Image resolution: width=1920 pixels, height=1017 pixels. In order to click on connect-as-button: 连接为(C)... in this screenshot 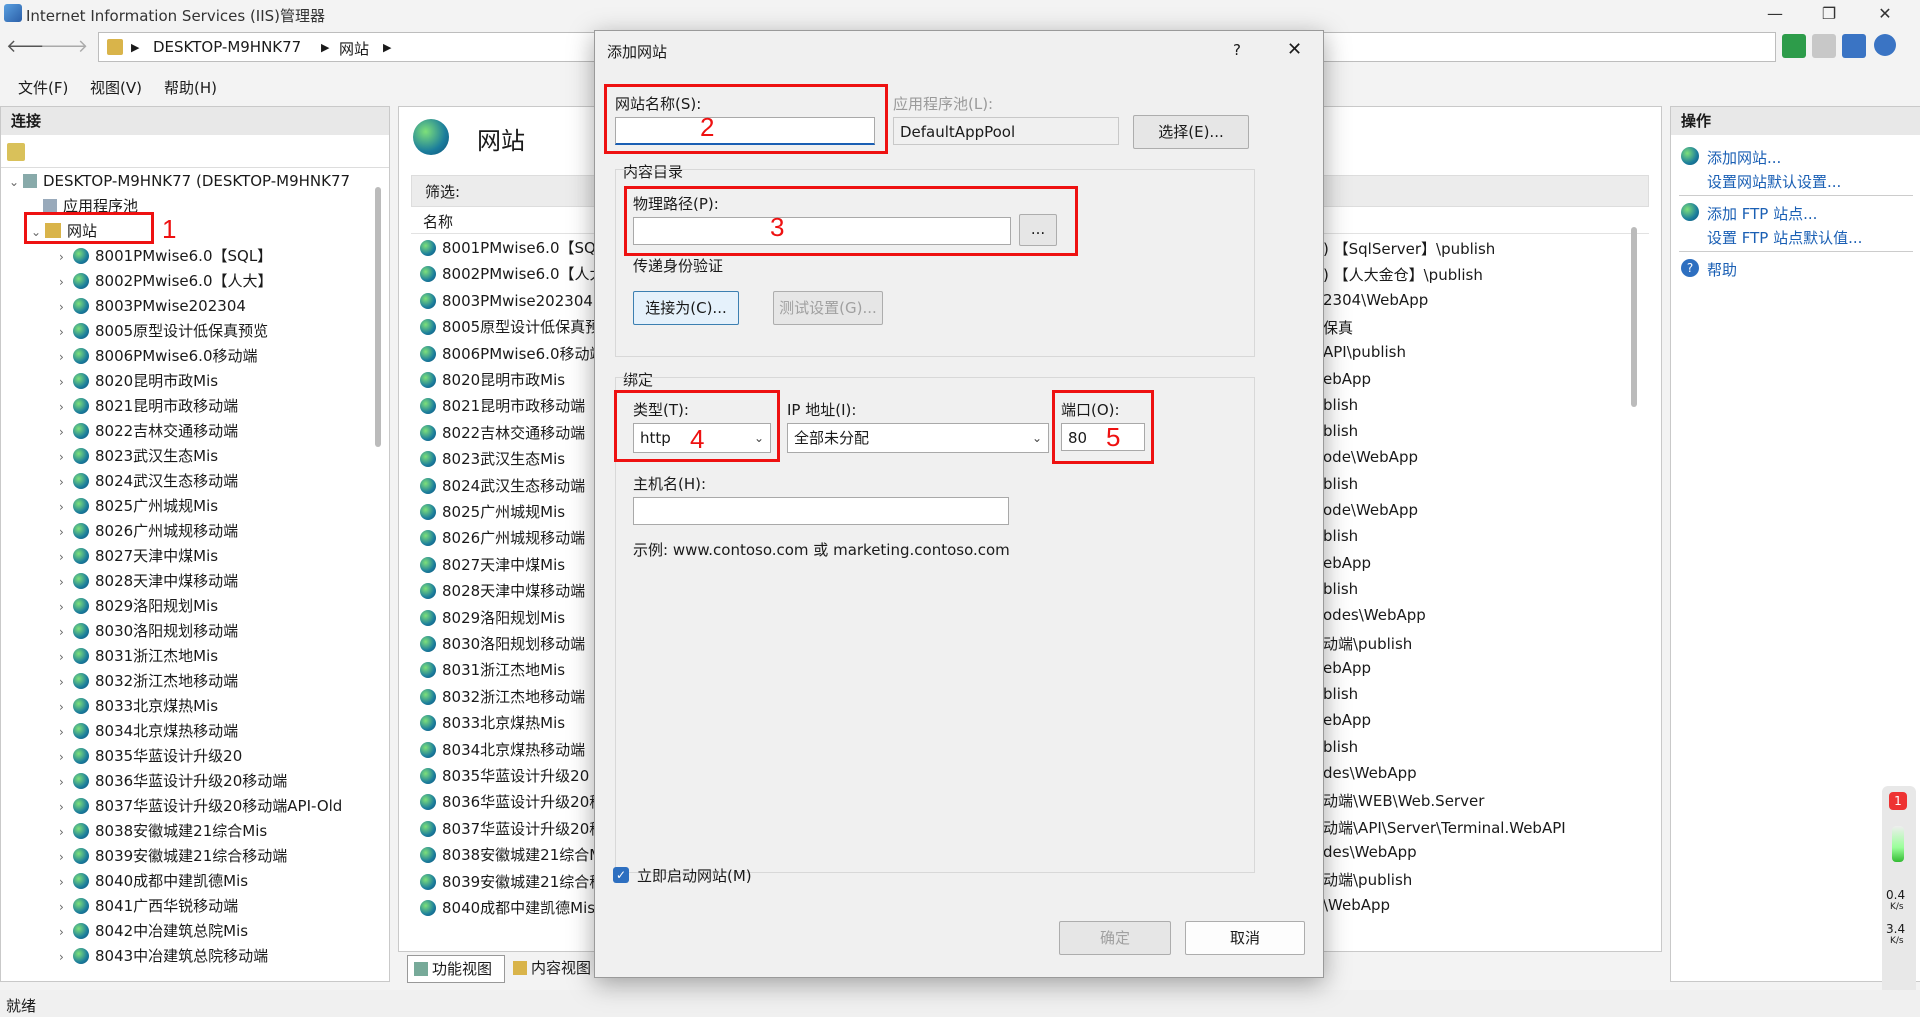, I will do `click(686, 308)`.